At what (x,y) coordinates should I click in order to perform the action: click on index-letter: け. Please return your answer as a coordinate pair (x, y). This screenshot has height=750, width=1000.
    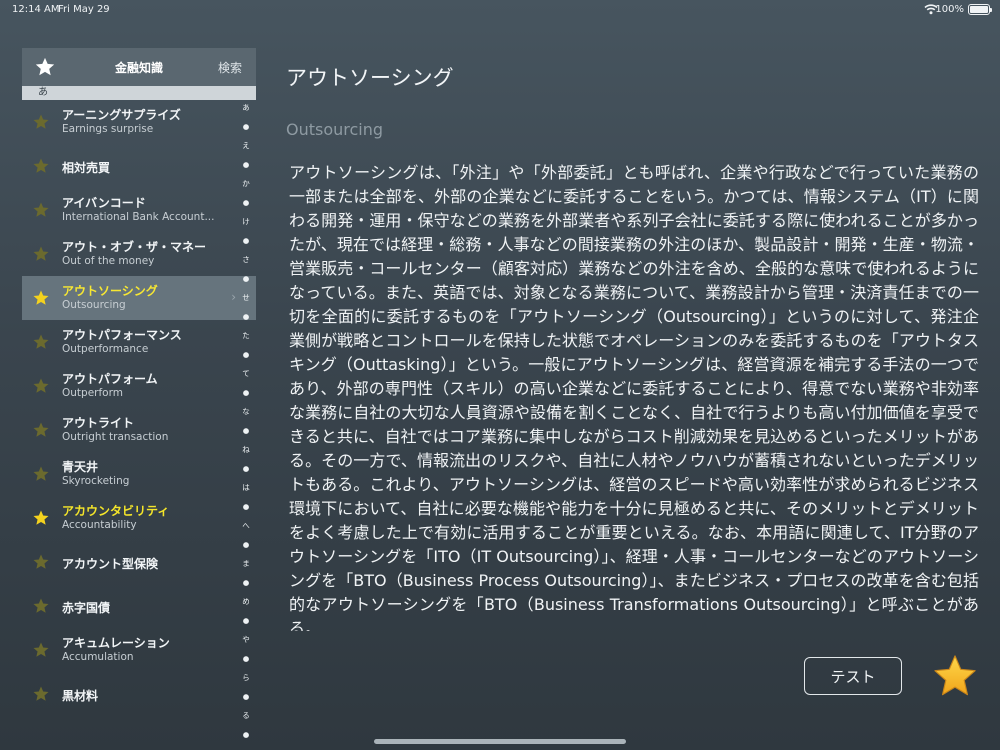
    Looking at the image, I should click on (246, 221).